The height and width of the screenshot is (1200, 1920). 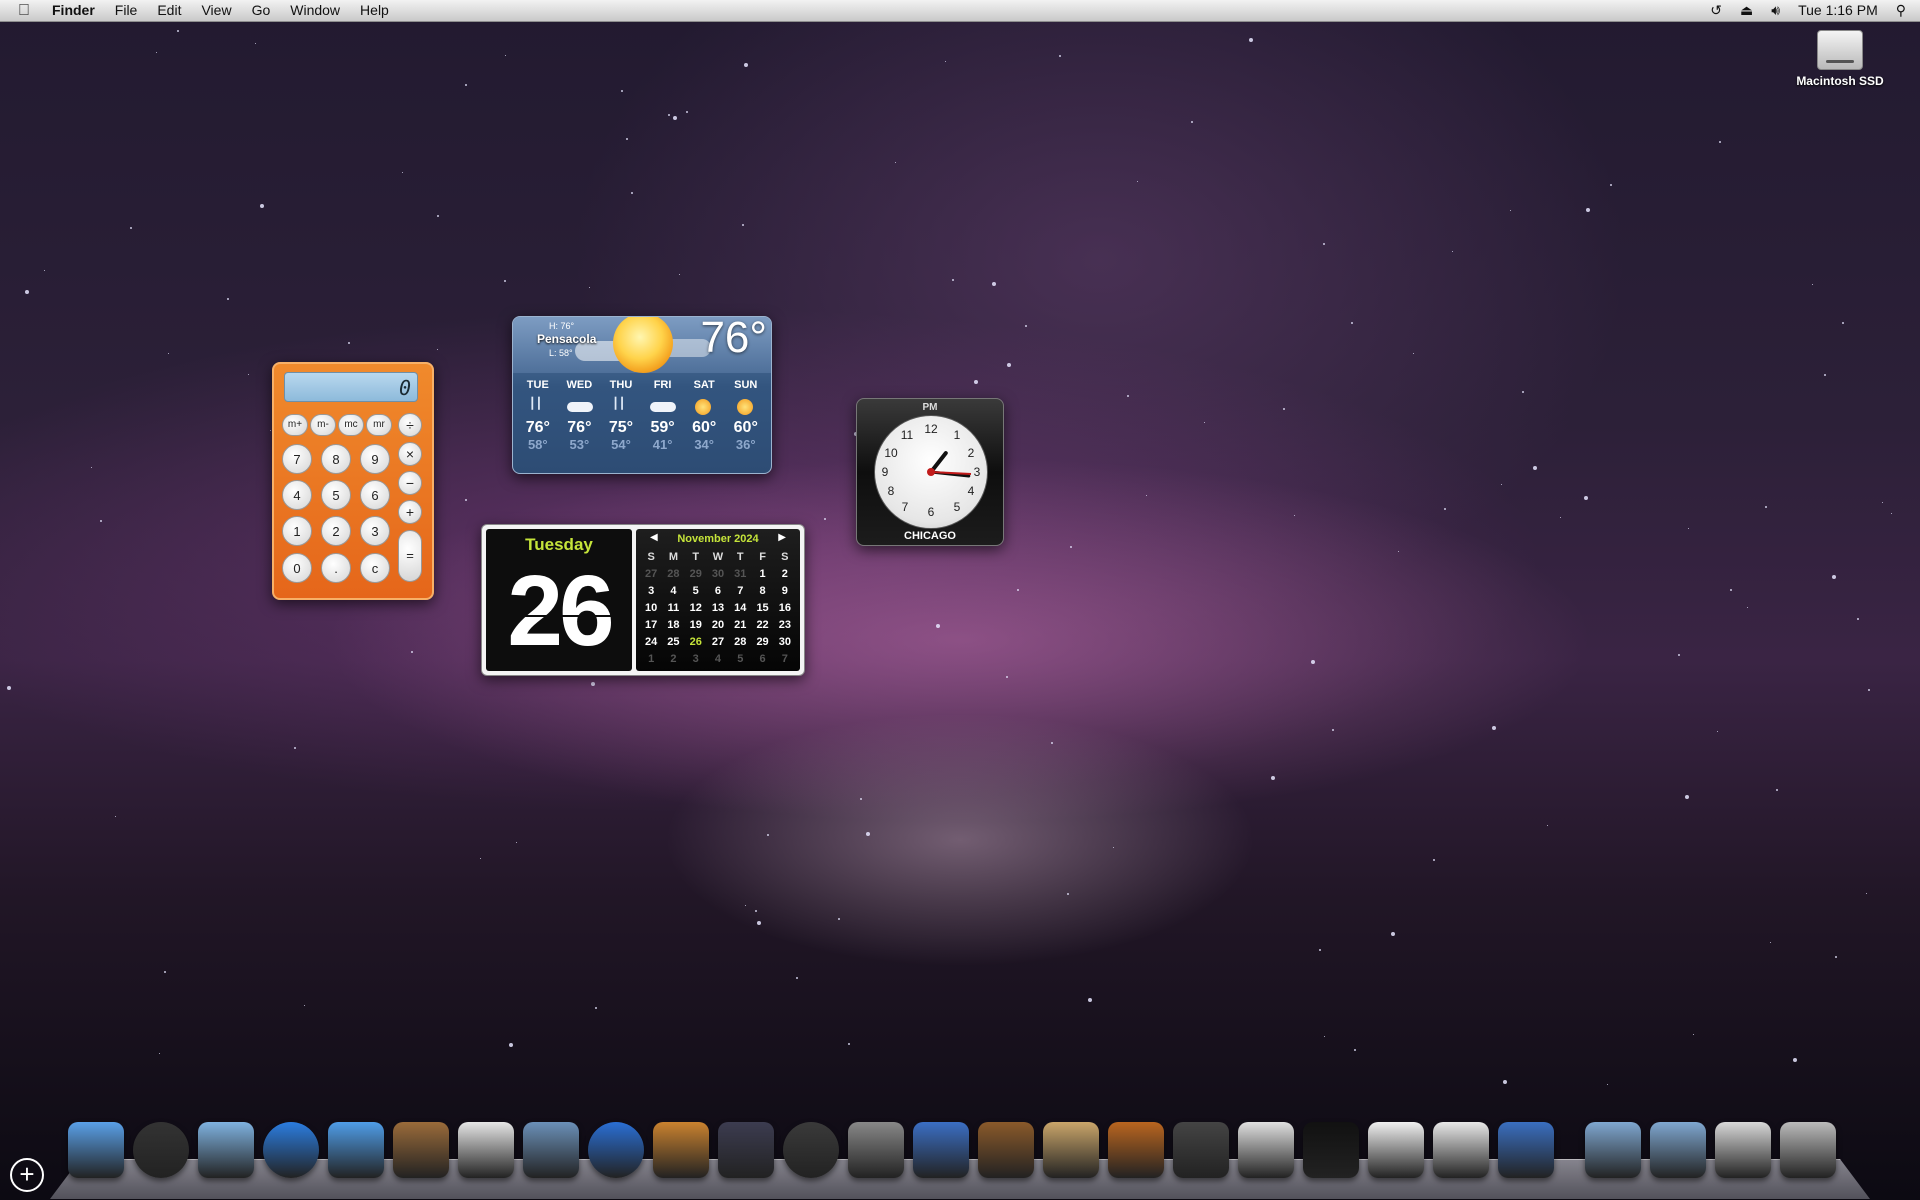 What do you see at coordinates (315, 10) in the screenshot?
I see `menu-window: Window` at bounding box center [315, 10].